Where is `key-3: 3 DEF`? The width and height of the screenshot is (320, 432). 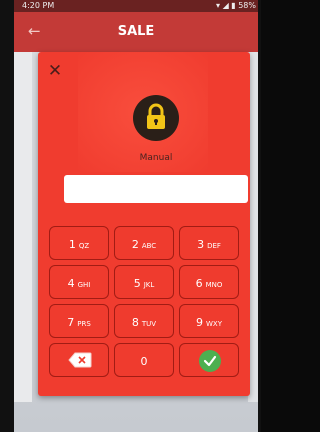 key-3: 3 DEF is located at coordinates (209, 243).